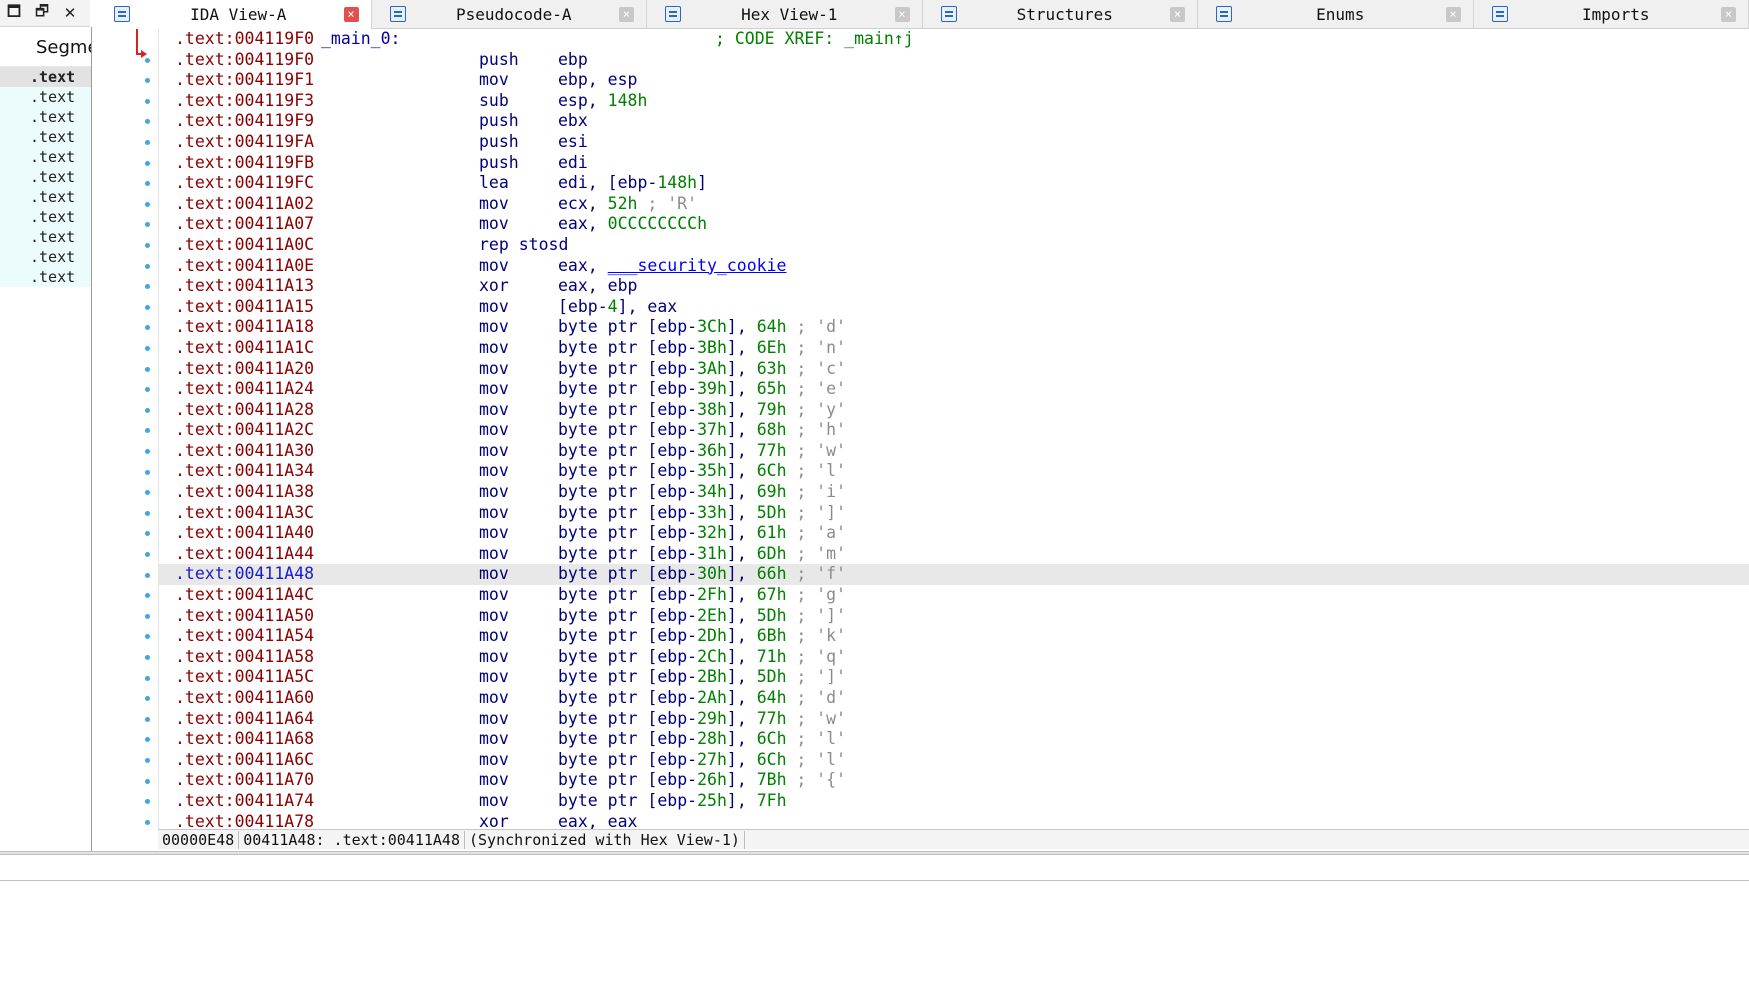  Describe the element at coordinates (874, 921) in the screenshot. I see `output-window` at that location.